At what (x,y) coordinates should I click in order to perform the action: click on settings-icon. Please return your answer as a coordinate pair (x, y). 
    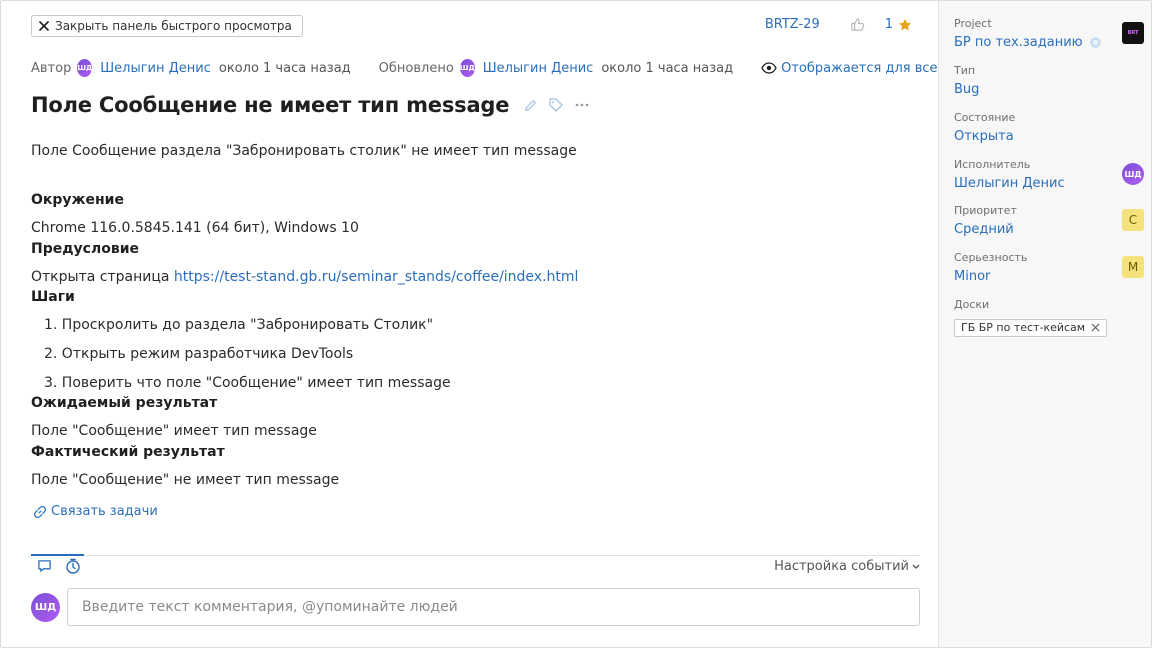
    Looking at the image, I should click on (1095, 42).